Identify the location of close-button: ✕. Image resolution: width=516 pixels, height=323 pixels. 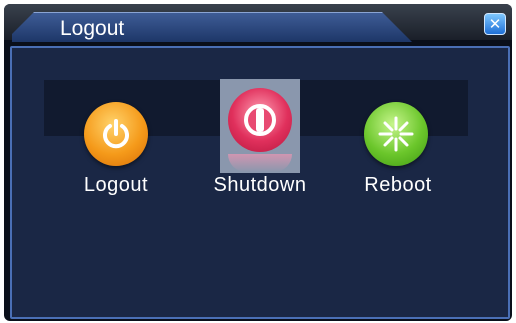
(495, 24).